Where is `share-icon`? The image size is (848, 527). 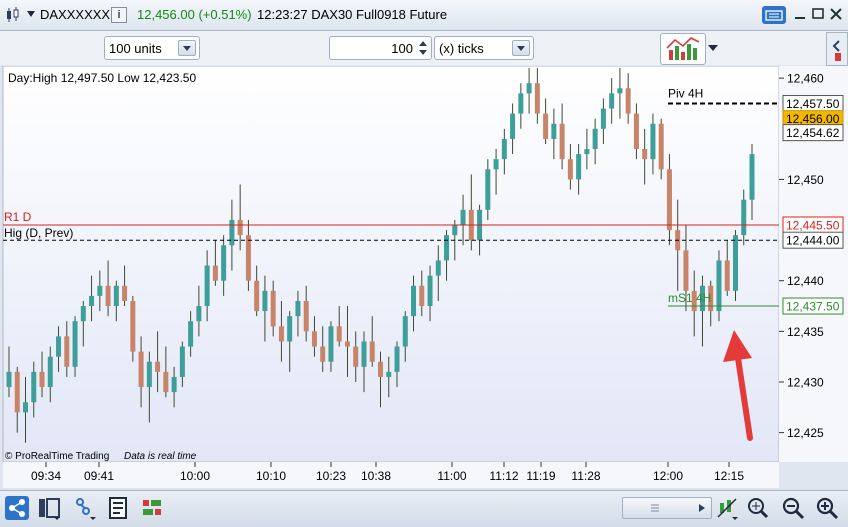
share-icon is located at coordinates (17, 508).